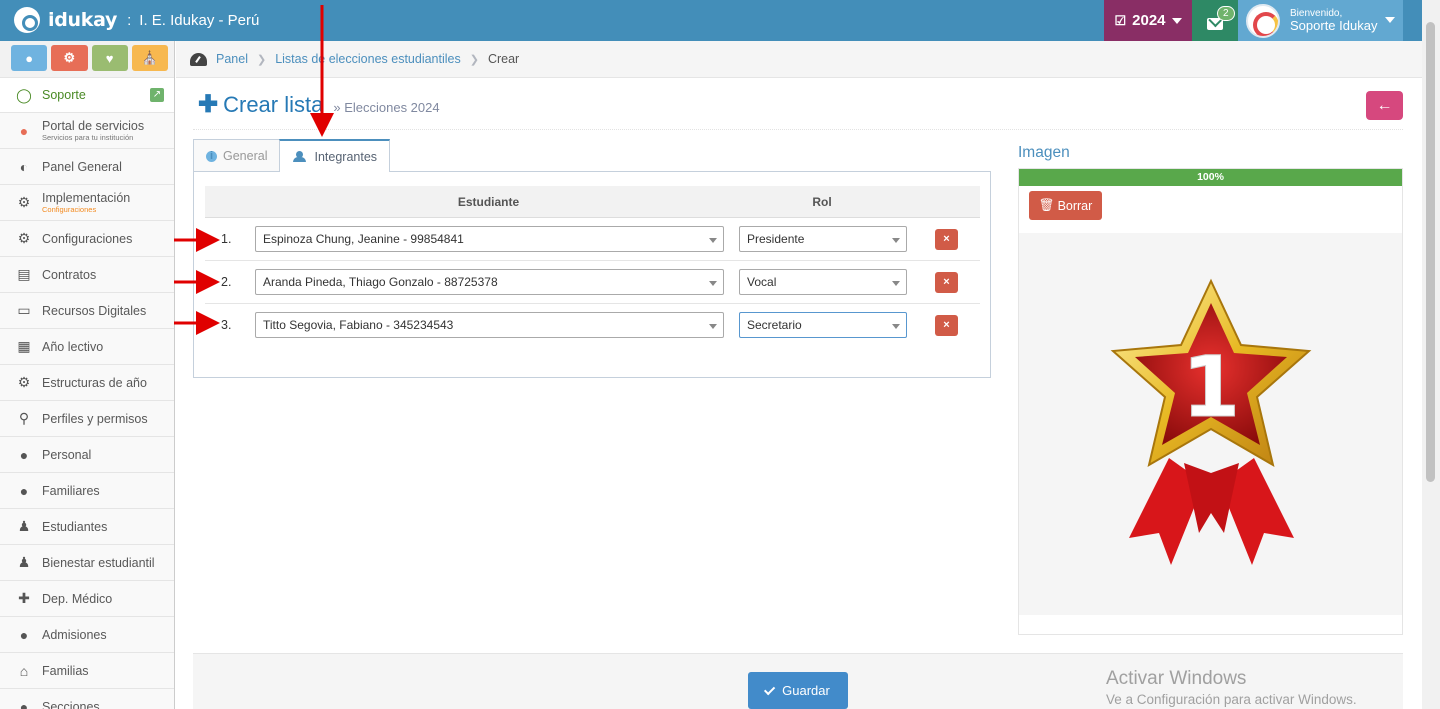 This screenshot has height=709, width=1440. Describe the element at coordinates (87, 166) in the screenshot. I see `sidebar-item-panel-general: ◐ Panel General` at that location.